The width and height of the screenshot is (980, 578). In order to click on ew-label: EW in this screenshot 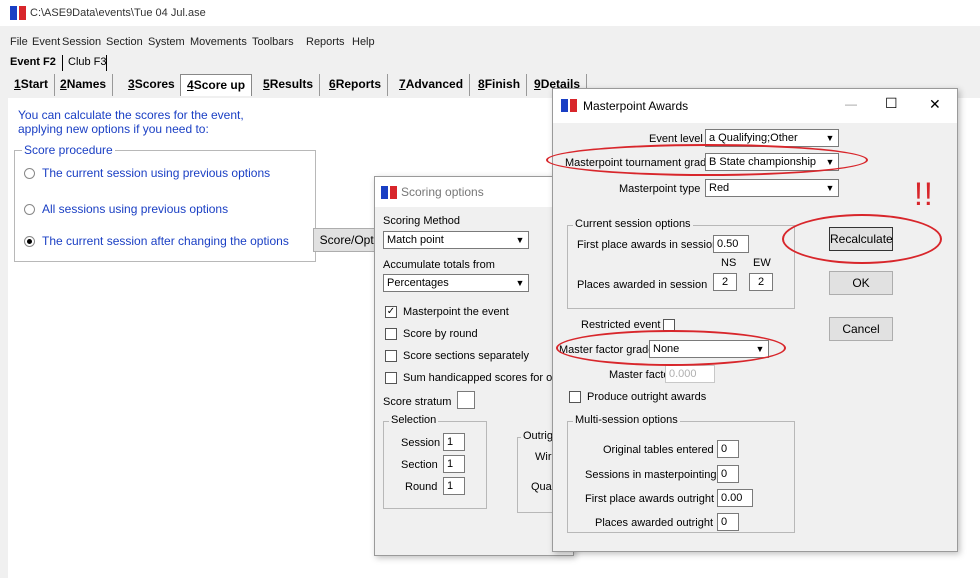, I will do `click(762, 263)`.